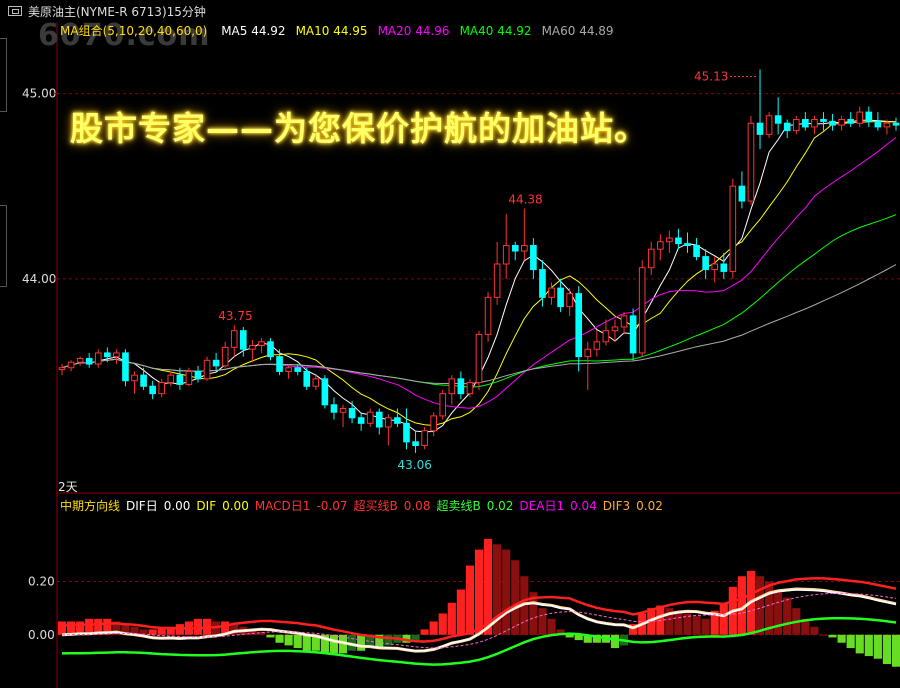 Image resolution: width=900 pixels, height=688 pixels. Describe the element at coordinates (206, 506) in the screenshot. I see `macd-legend-item: DIF` at that location.